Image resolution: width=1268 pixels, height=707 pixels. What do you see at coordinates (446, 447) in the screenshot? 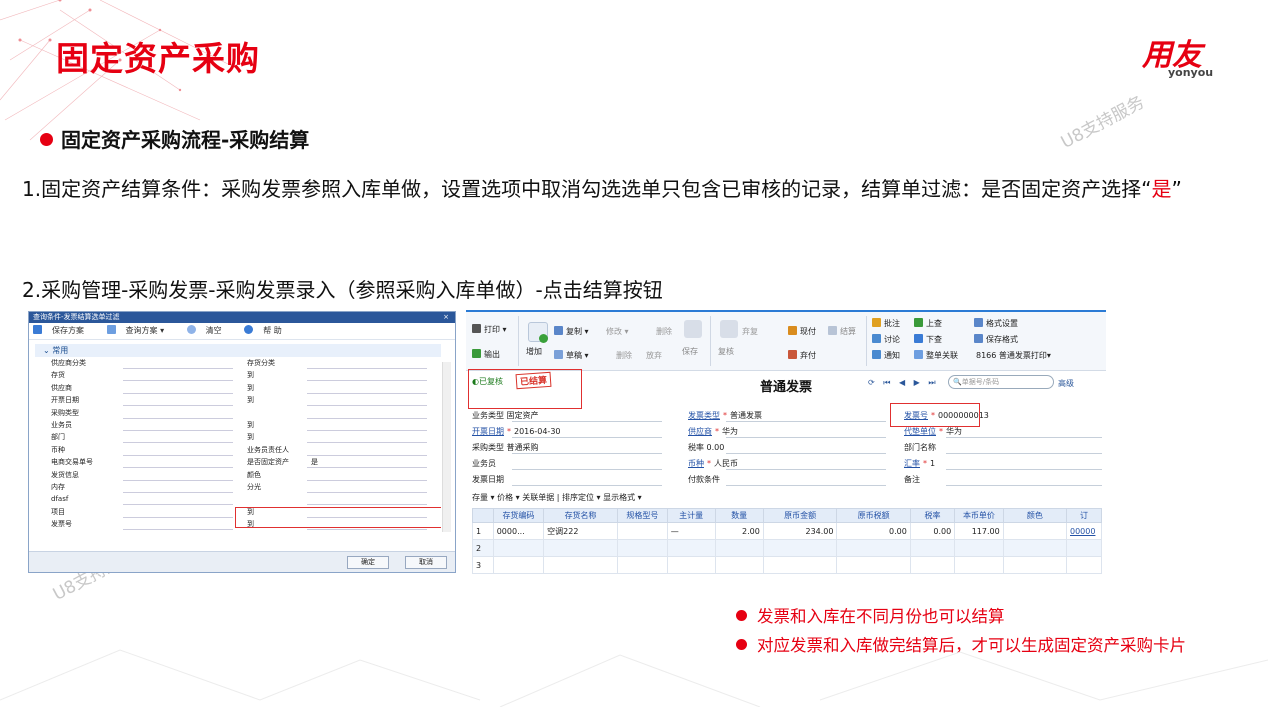
I see `vertical-scrollbar` at bounding box center [446, 447].